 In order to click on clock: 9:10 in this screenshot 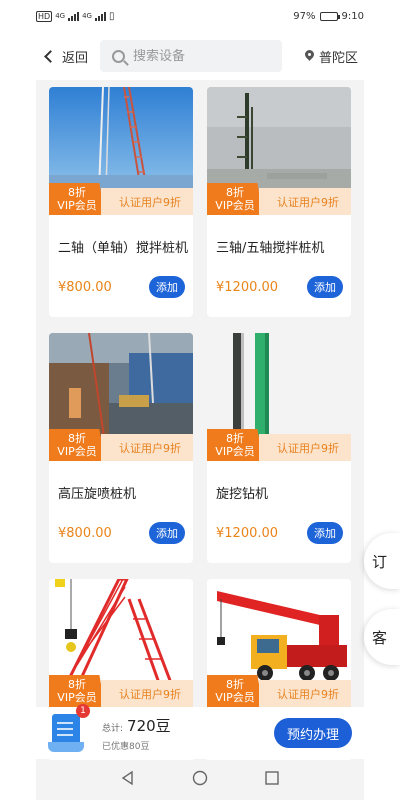, I will do `click(352, 16)`.